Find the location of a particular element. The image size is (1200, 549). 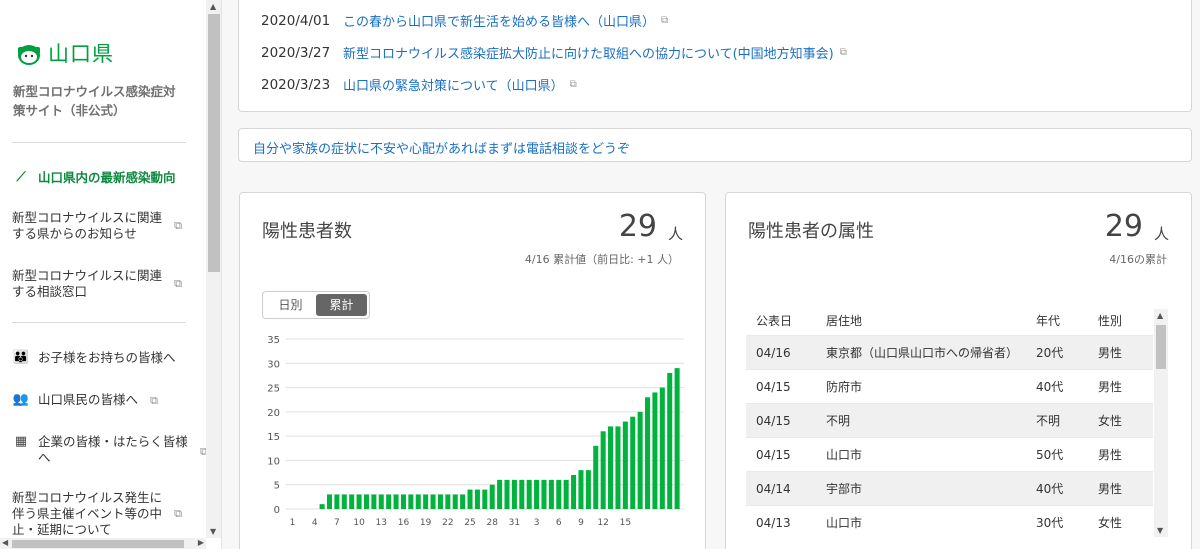

sidebar-item-label: お子様をお持ちの皆様へ is located at coordinates (107, 357).